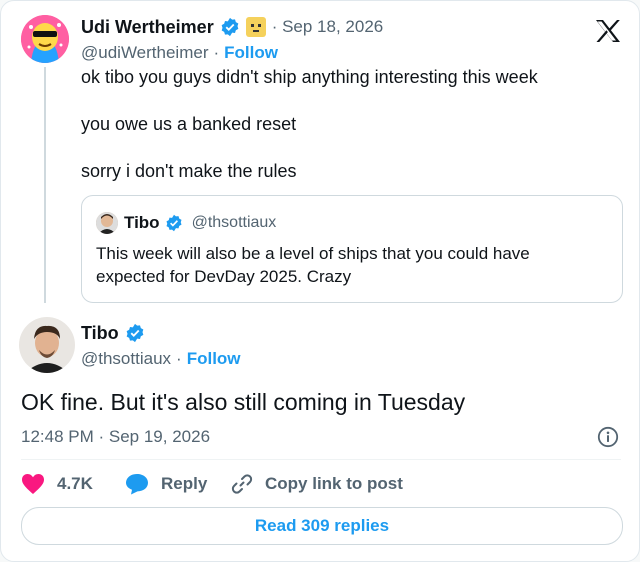  What do you see at coordinates (45, 39) in the screenshot?
I see `avatar-udi` at bounding box center [45, 39].